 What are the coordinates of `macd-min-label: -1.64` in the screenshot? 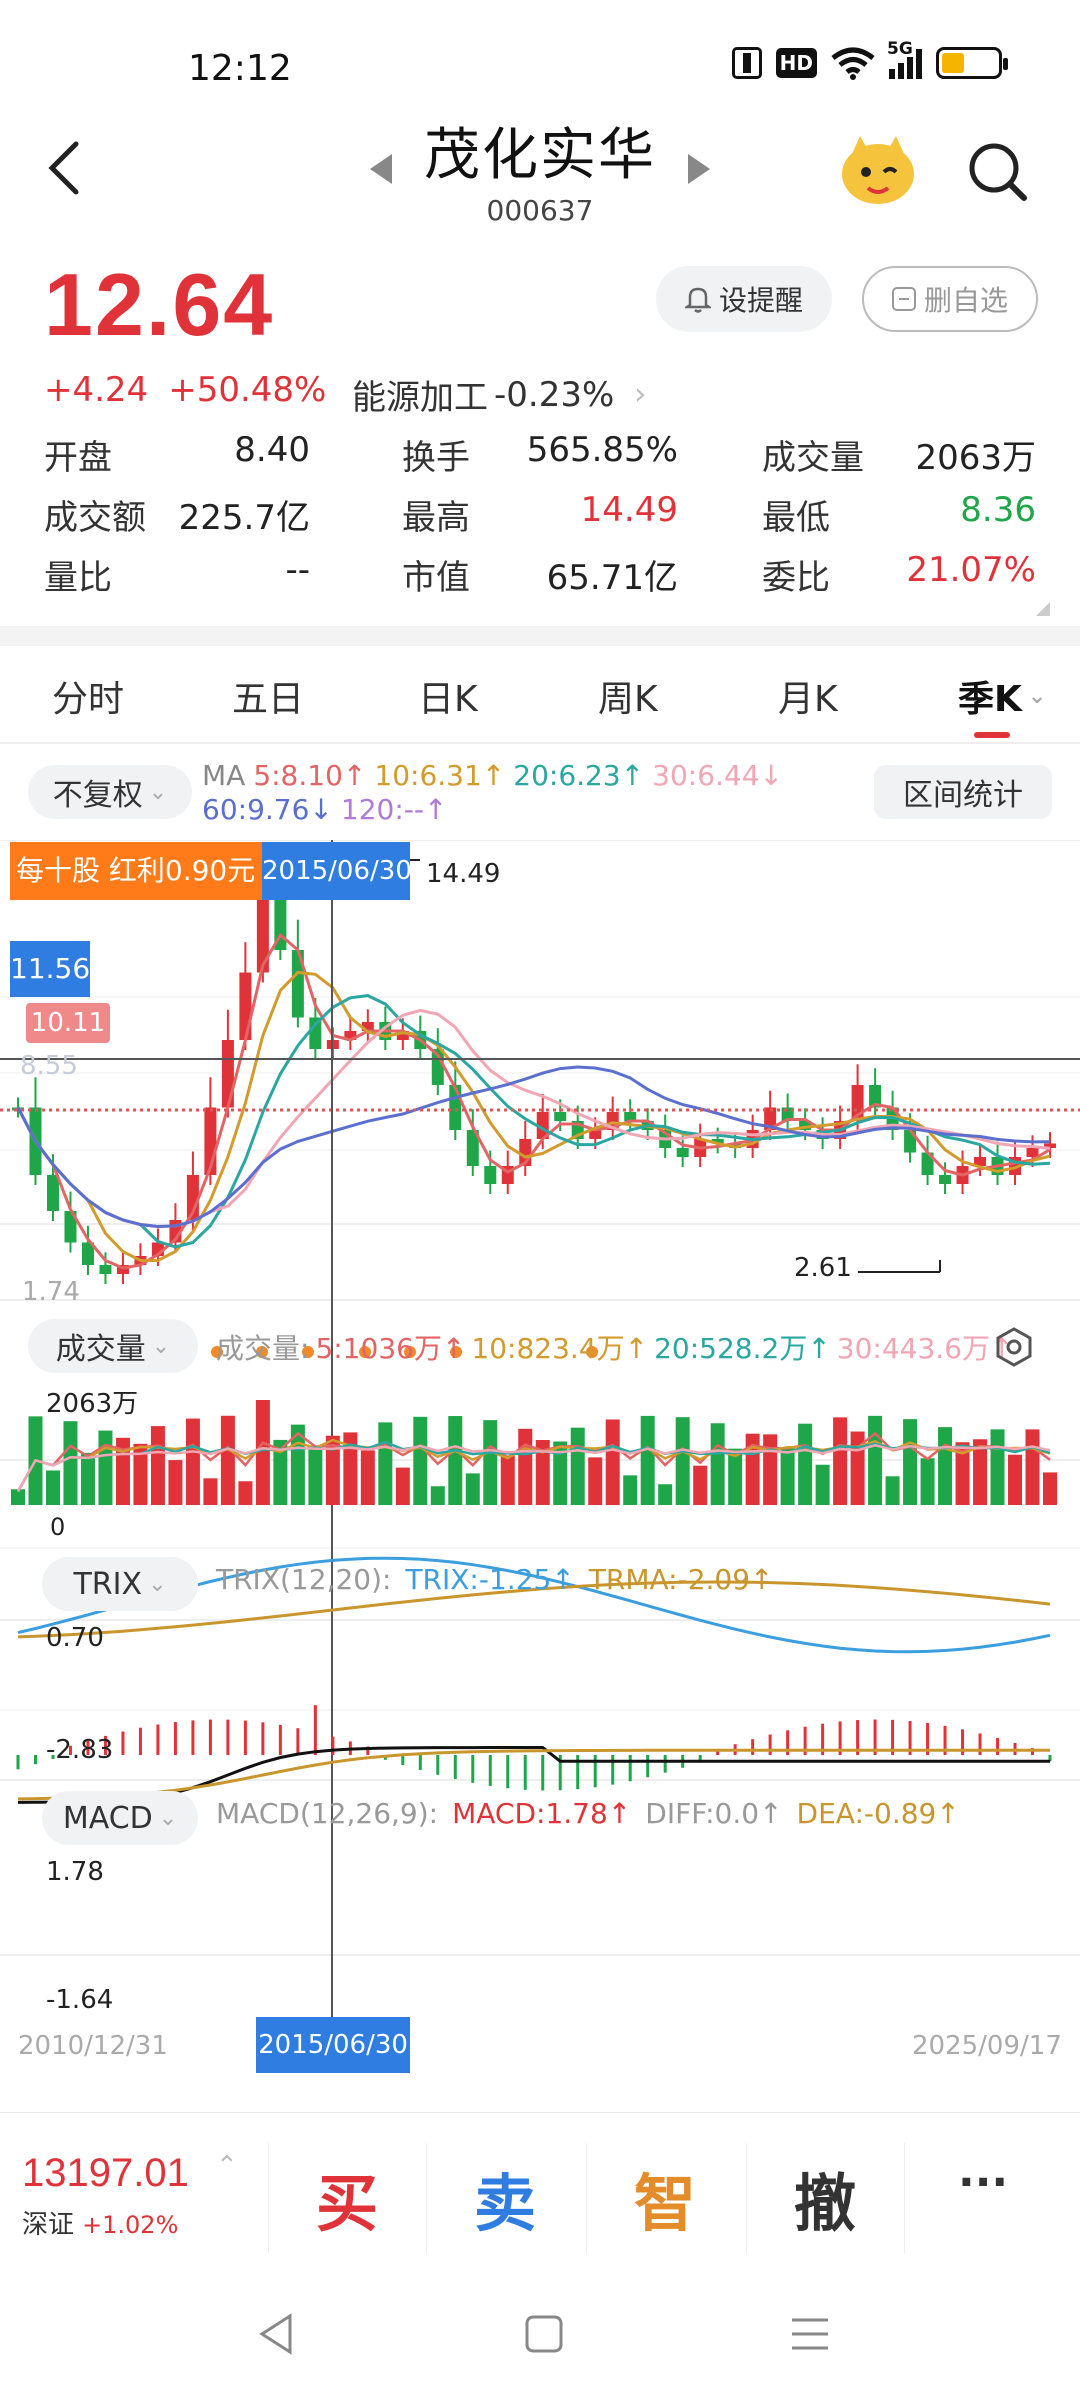 It's located at (80, 2000).